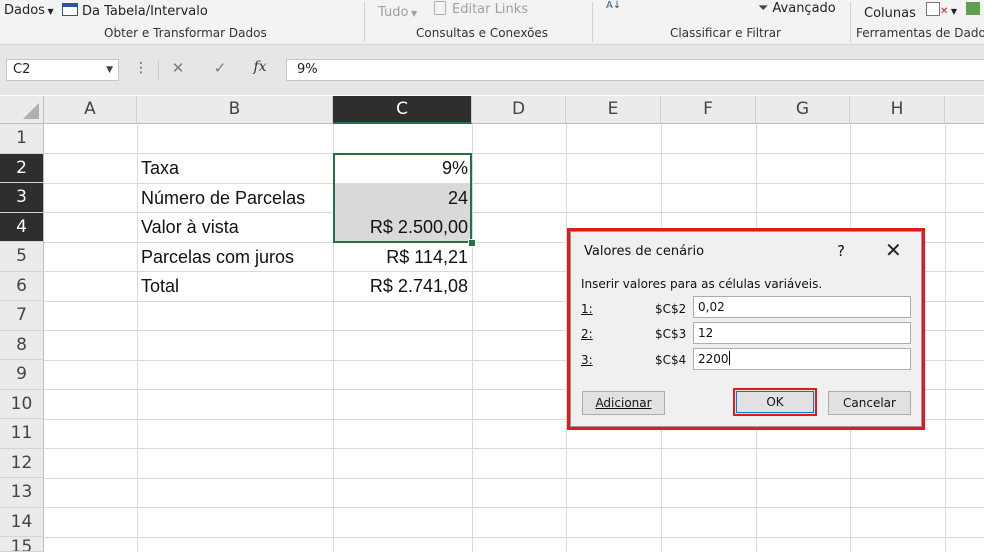 Image resolution: width=984 pixels, height=552 pixels. What do you see at coordinates (893, 250) in the screenshot?
I see `close-icon: ✕` at bounding box center [893, 250].